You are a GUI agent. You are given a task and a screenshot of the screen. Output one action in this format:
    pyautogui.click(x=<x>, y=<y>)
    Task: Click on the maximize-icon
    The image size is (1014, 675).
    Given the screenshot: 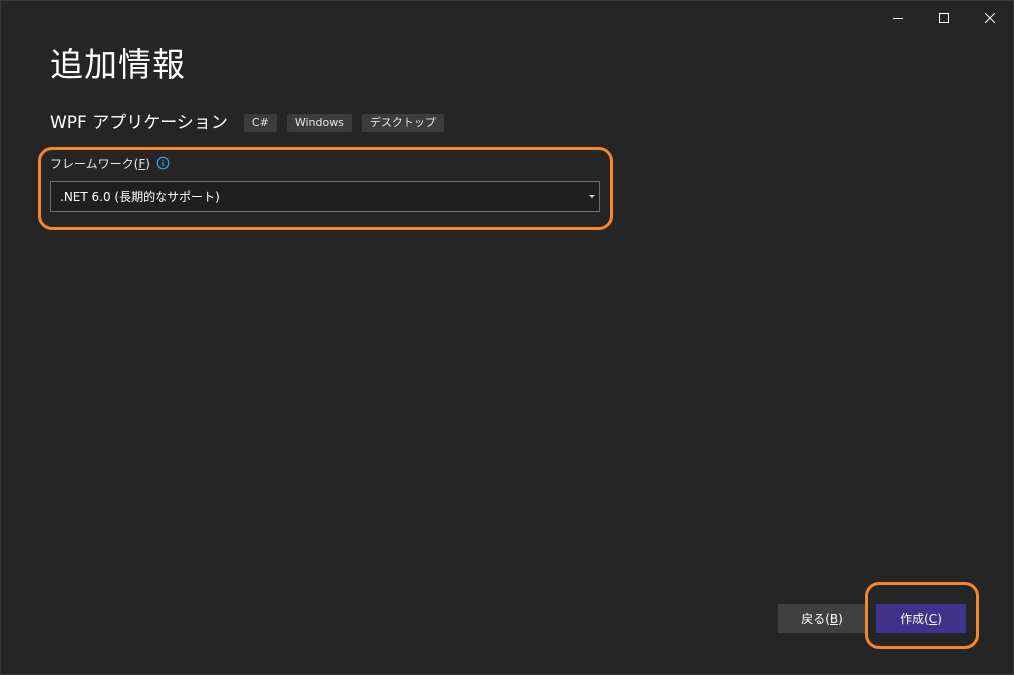 What is the action you would take?
    pyautogui.click(x=944, y=18)
    